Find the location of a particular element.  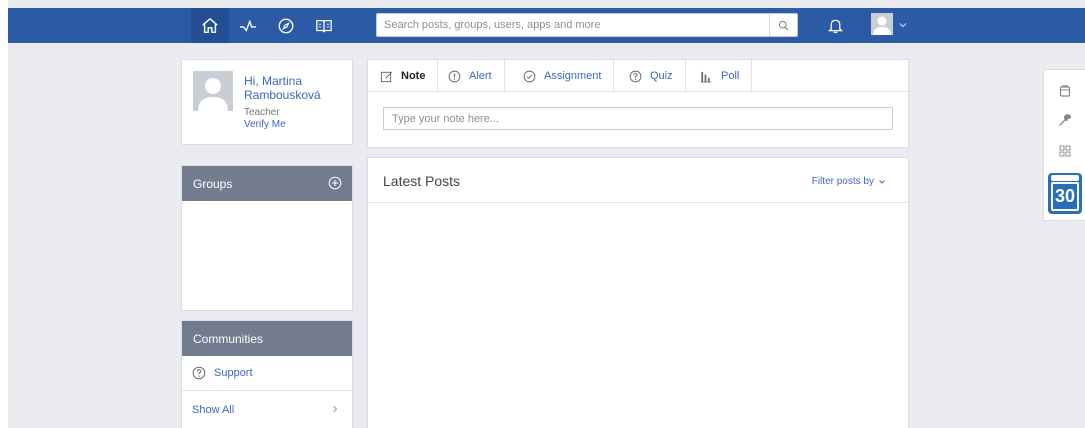

tab-label: Note is located at coordinates (413, 76).